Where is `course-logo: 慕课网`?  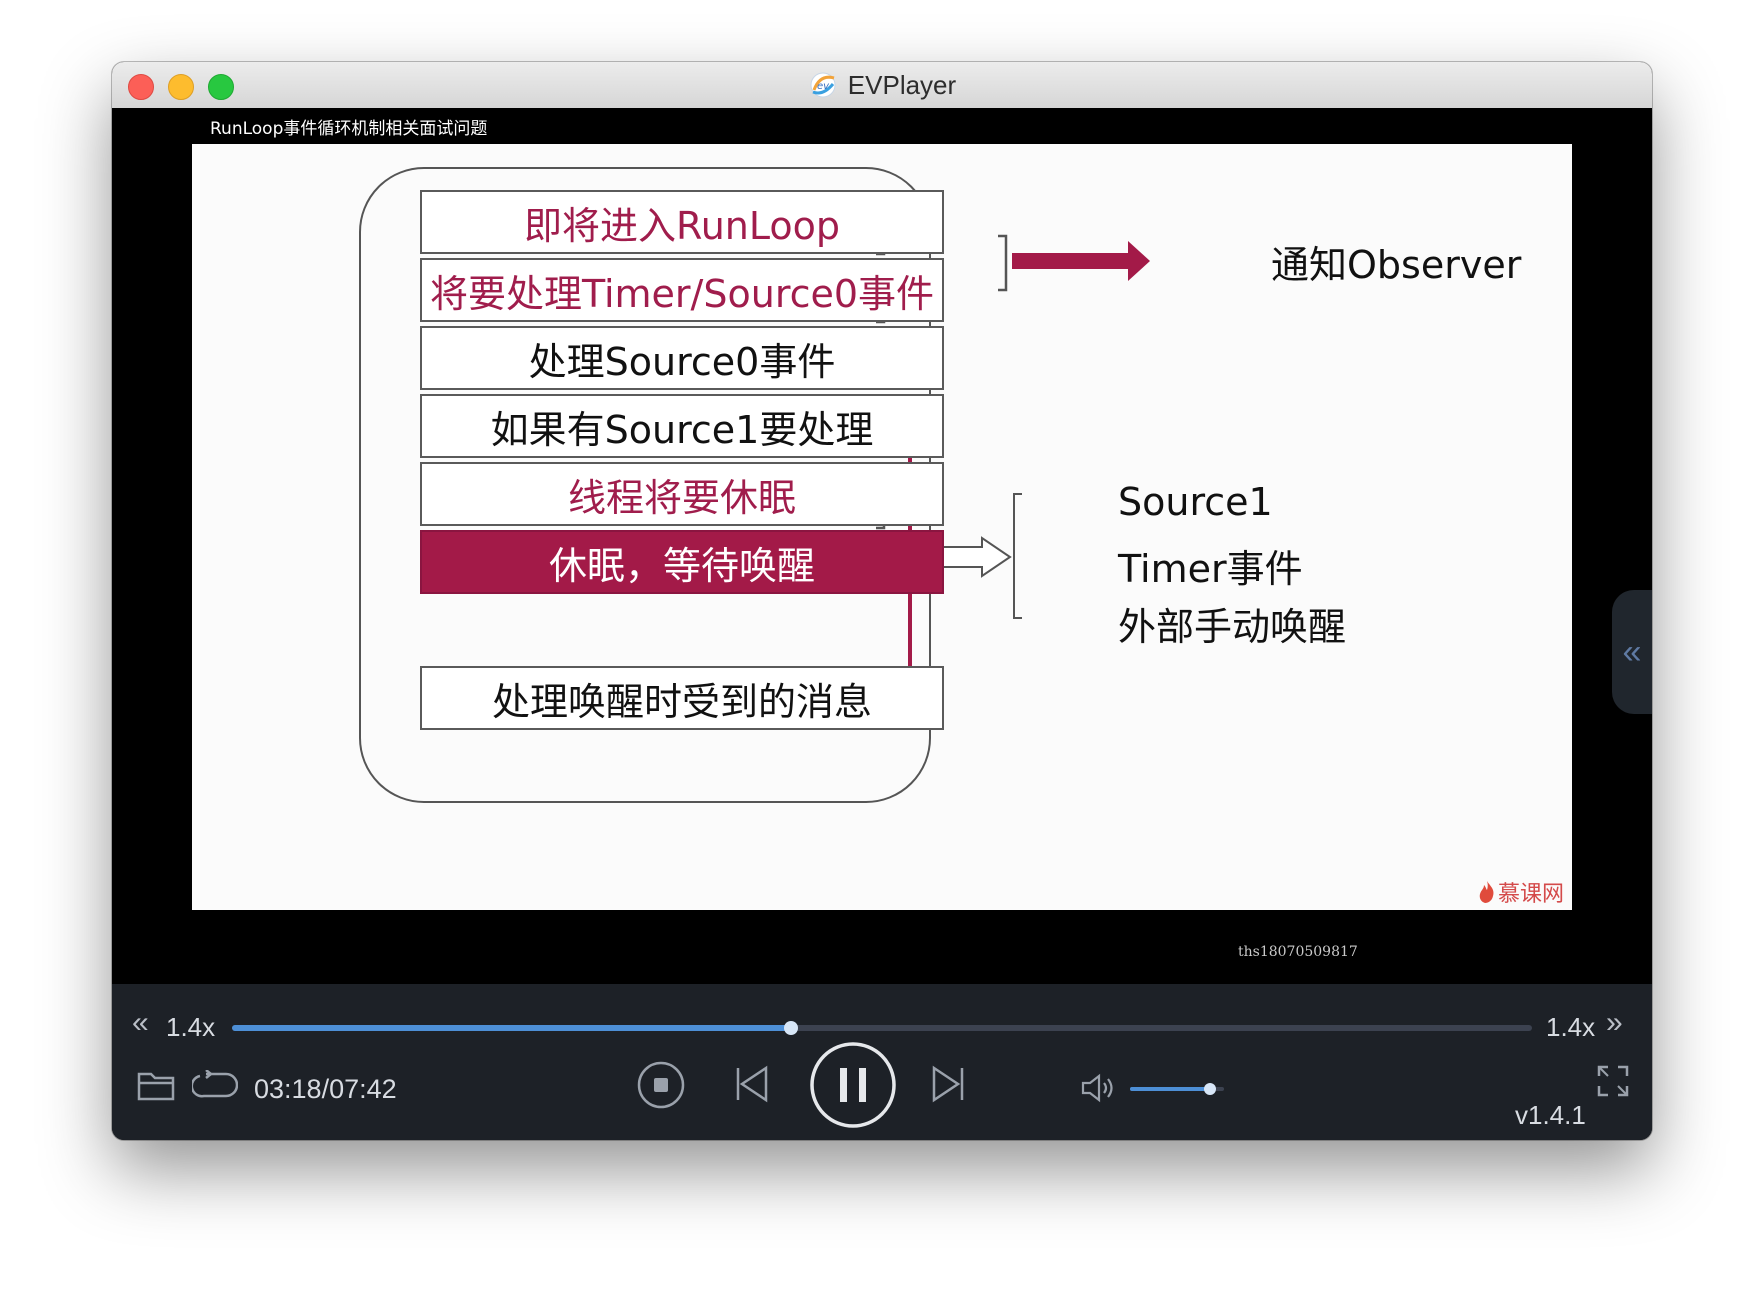 course-logo: 慕课网 is located at coordinates (1521, 892).